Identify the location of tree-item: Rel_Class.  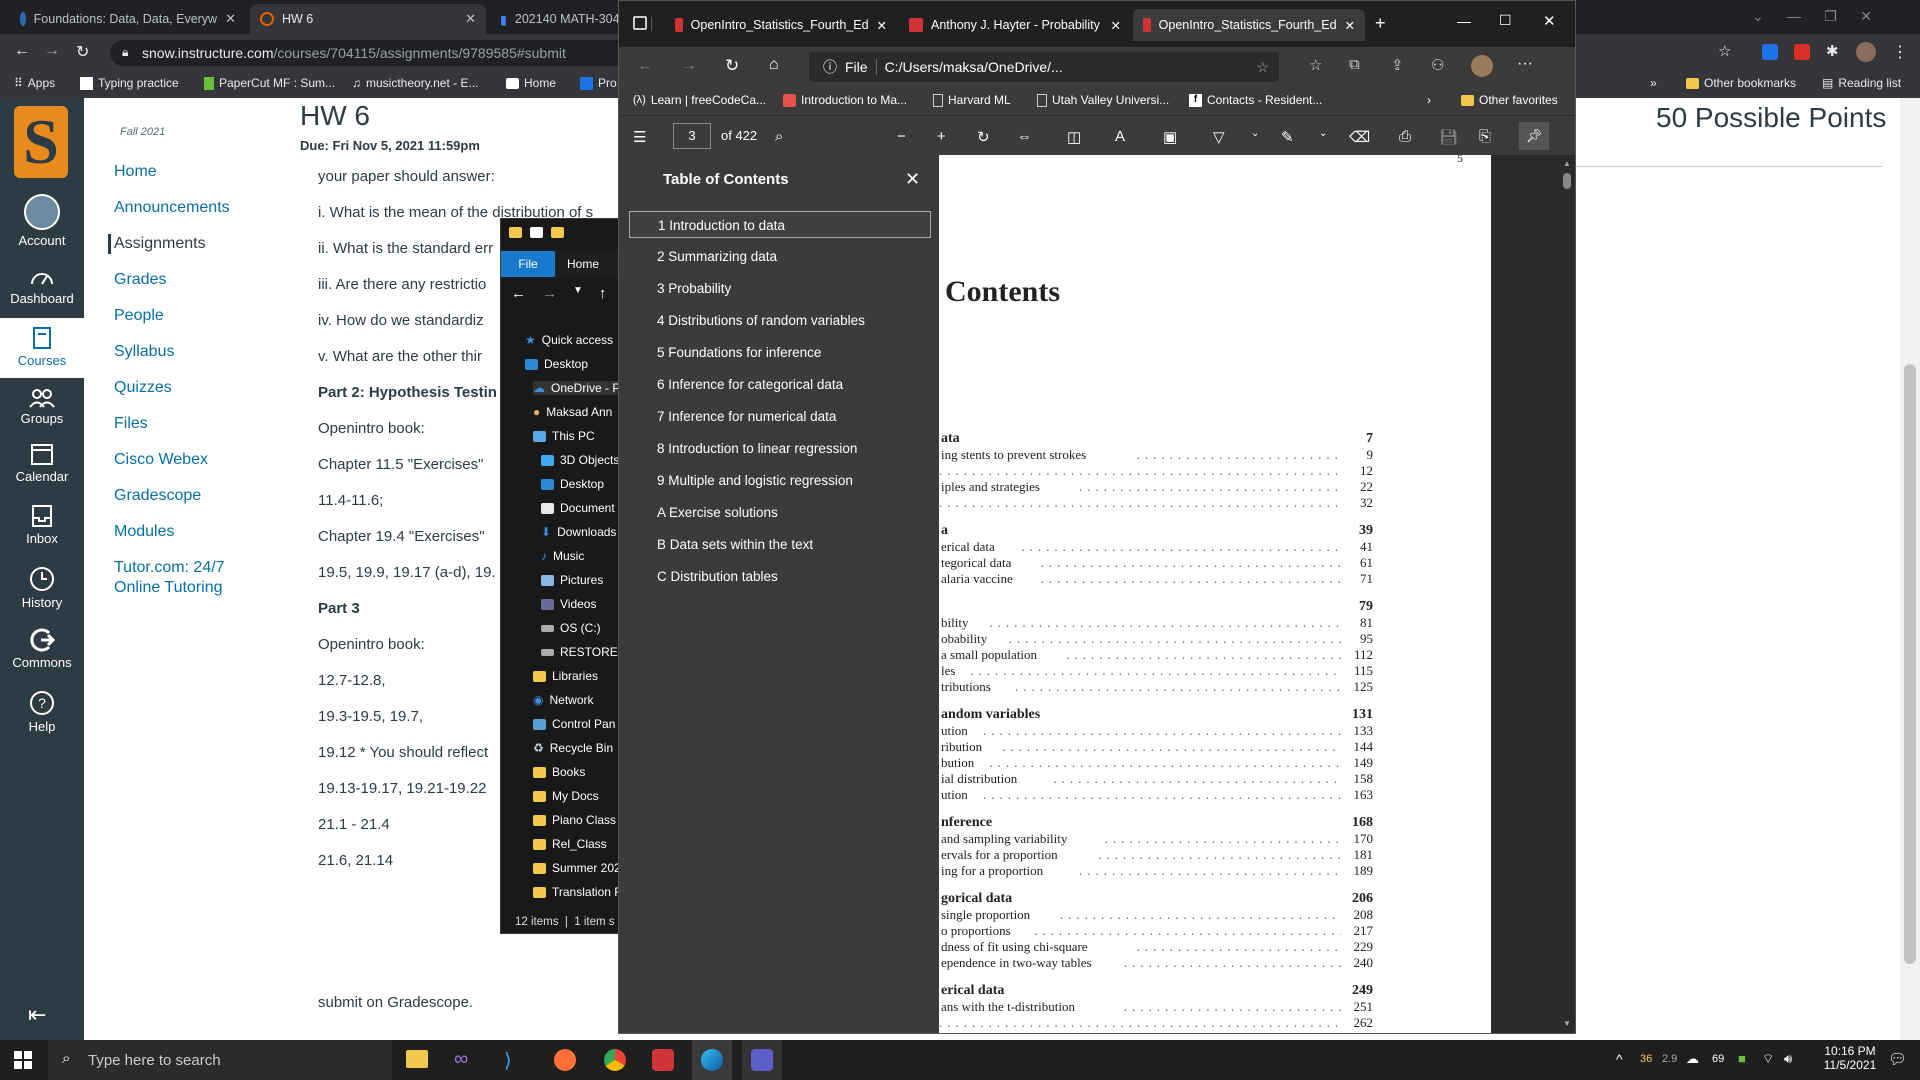
(570, 844).